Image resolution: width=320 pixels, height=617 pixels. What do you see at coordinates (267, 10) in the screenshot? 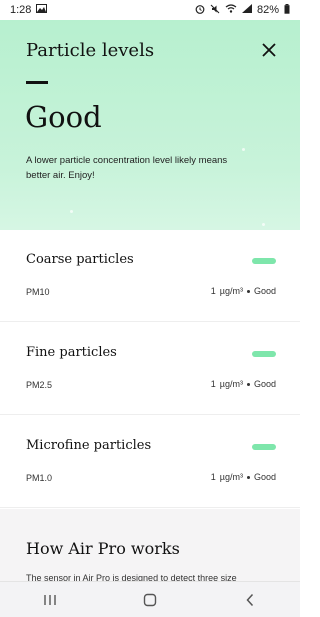
I see `battery-percent: 82%` at bounding box center [267, 10].